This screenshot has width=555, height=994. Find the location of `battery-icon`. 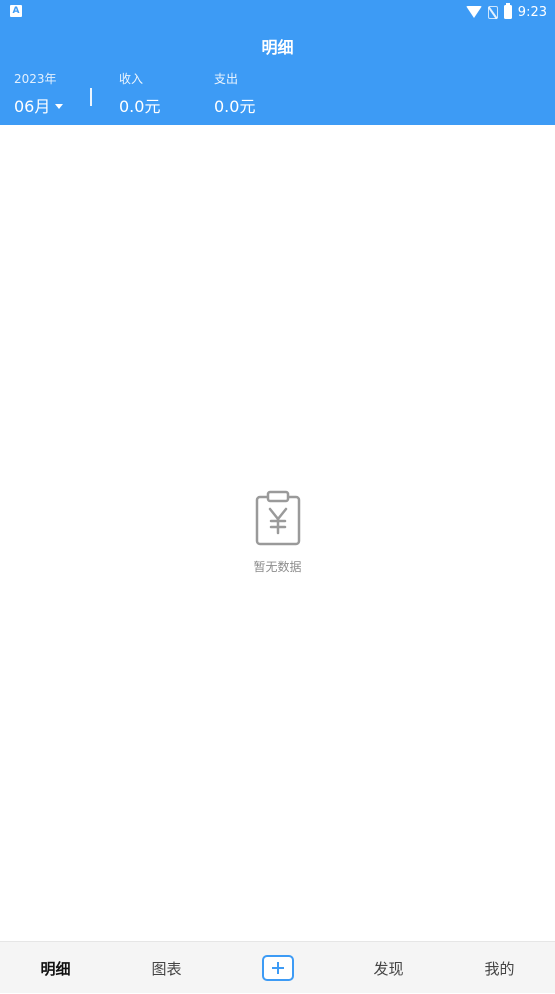

battery-icon is located at coordinates (507, 11).